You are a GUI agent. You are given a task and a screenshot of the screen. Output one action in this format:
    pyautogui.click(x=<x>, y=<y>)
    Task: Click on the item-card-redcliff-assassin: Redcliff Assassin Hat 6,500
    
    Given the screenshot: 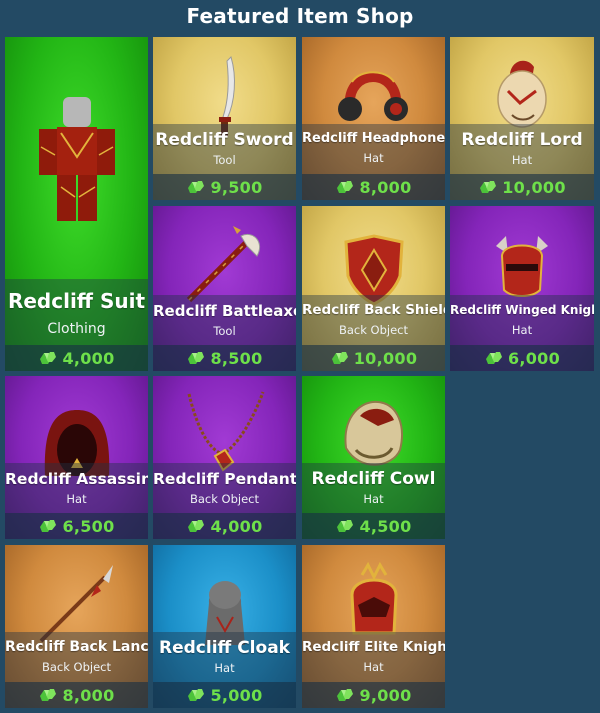 What is the action you would take?
    pyautogui.click(x=76, y=457)
    